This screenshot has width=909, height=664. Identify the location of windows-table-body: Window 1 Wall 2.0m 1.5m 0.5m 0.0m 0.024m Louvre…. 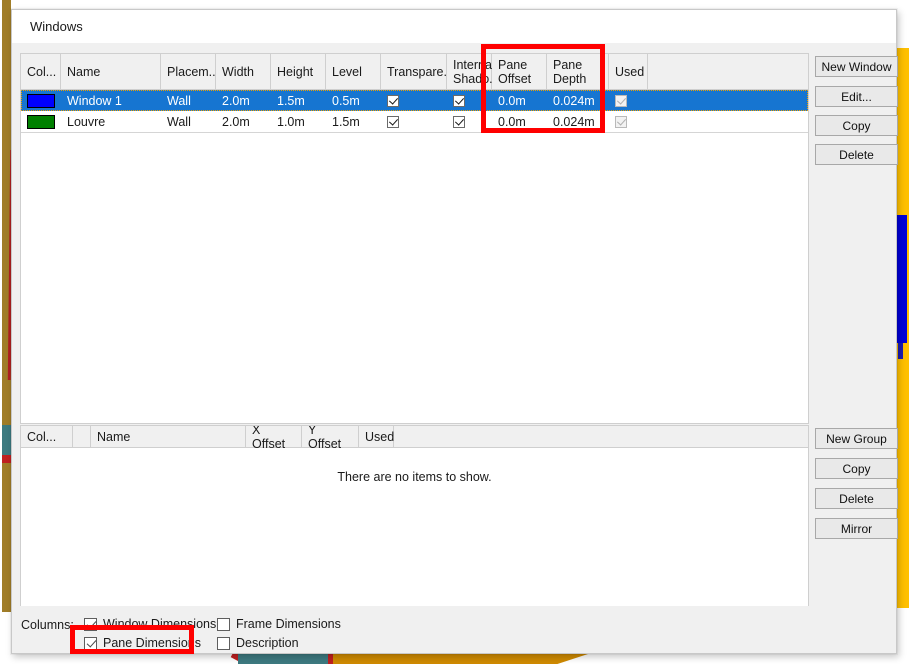
(414, 111).